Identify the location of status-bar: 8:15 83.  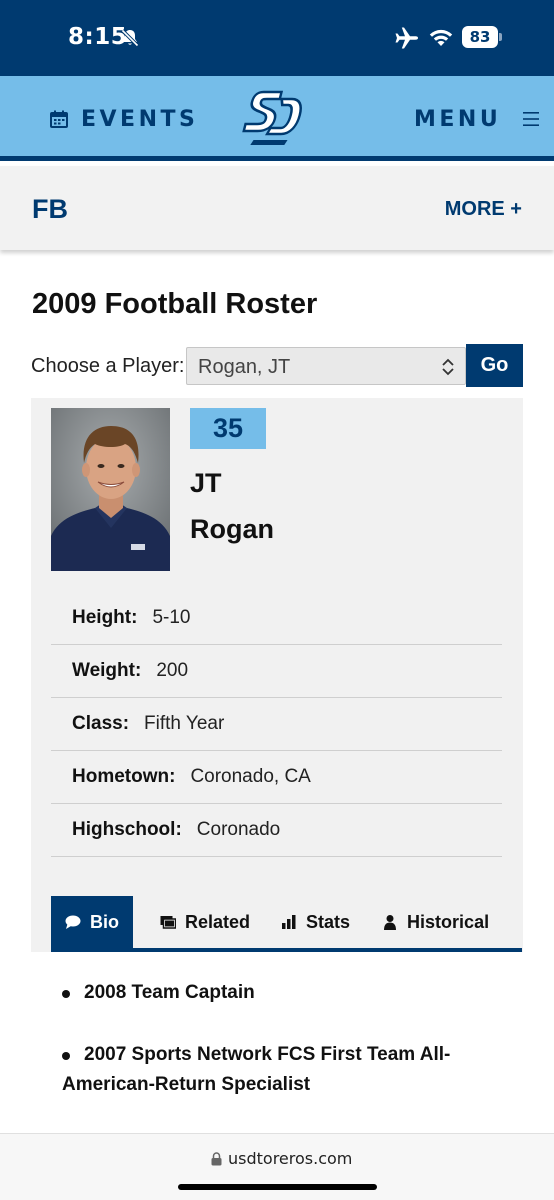
(277, 38).